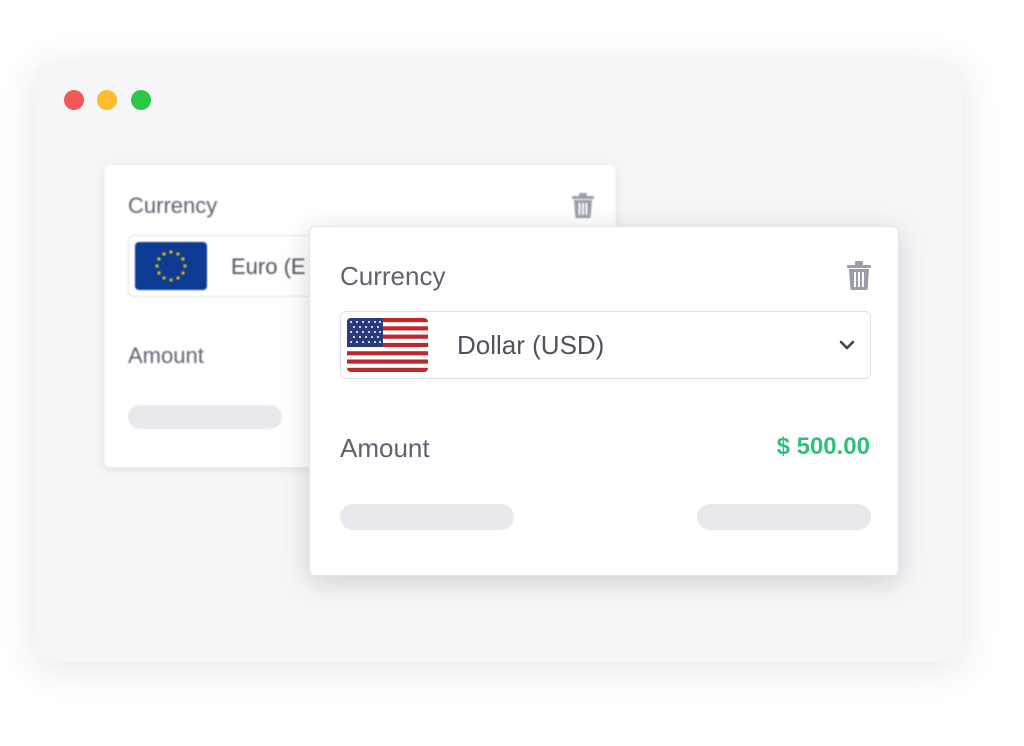 Image resolution: width=1024 pixels, height=746 pixels. What do you see at coordinates (823, 446) in the screenshot?
I see `amount-value: $ 500.00` at bounding box center [823, 446].